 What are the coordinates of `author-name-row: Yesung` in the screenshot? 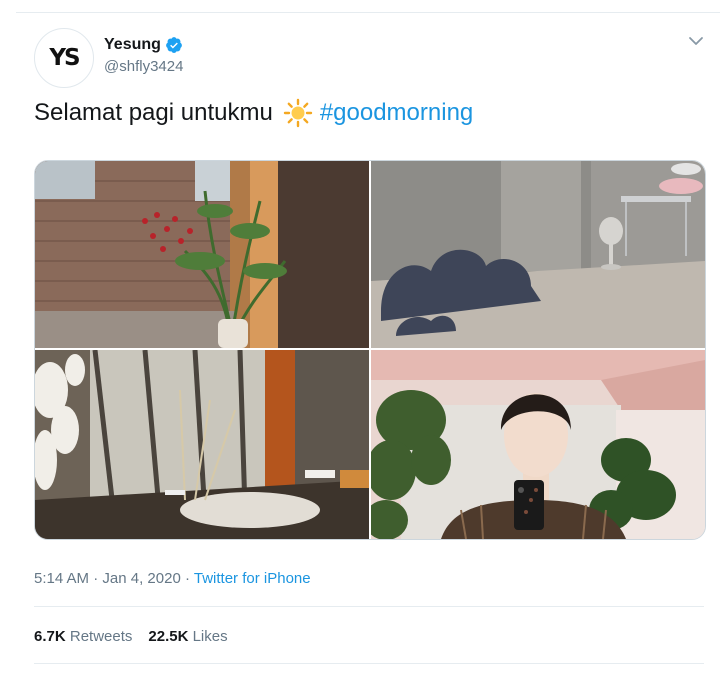 It's located at (143, 45).